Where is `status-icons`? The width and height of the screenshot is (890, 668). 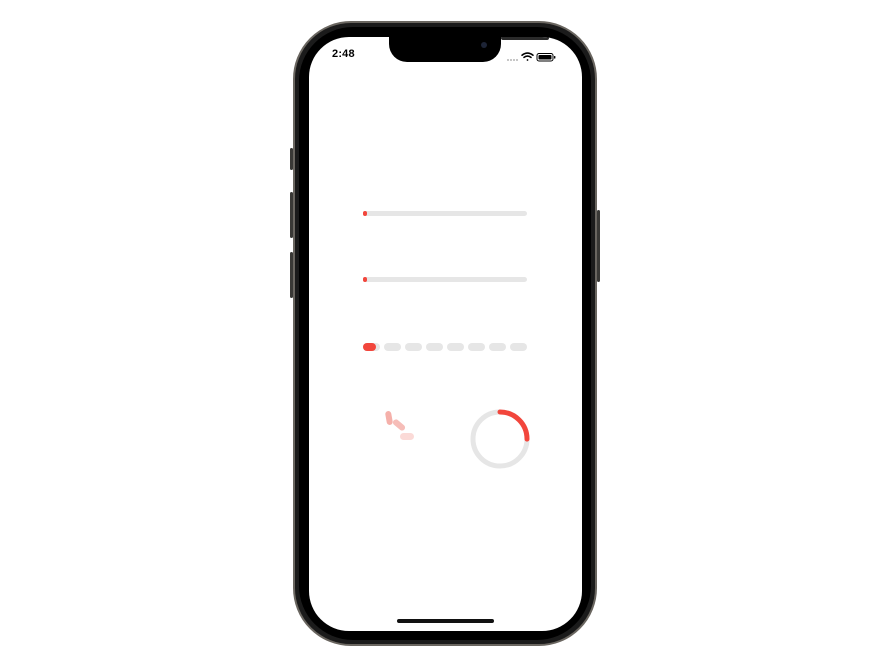 status-icons is located at coordinates (536, 55).